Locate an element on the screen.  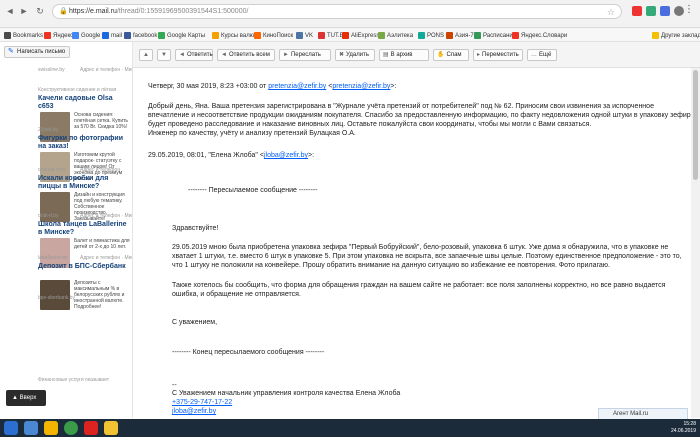
delete-label: Удалить is located at coordinates (357, 55).